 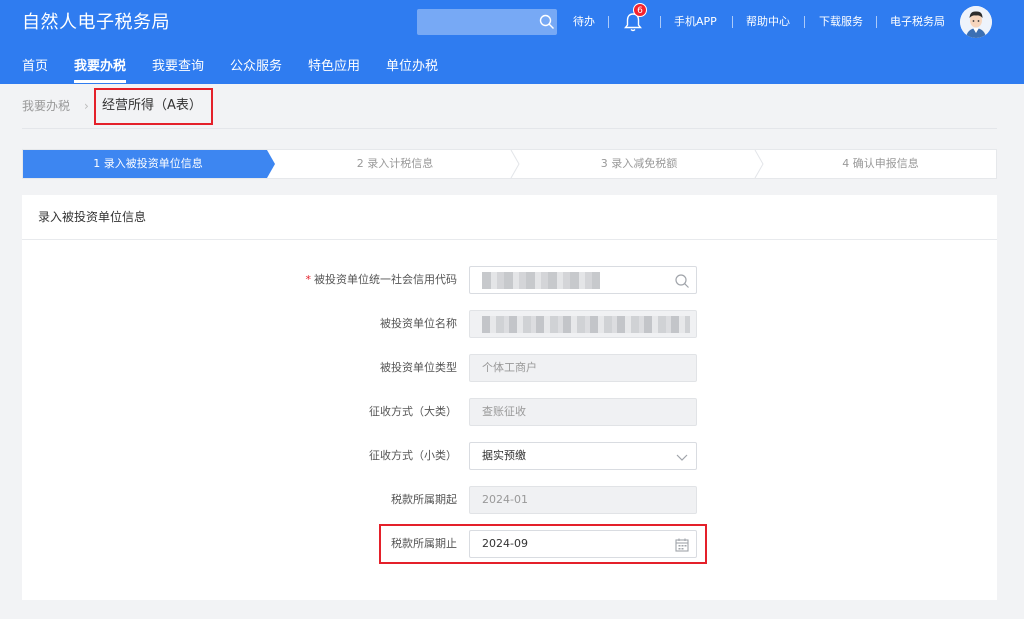 What do you see at coordinates (768, 22) in the screenshot?
I see `help-center-link: 帮助中心` at bounding box center [768, 22].